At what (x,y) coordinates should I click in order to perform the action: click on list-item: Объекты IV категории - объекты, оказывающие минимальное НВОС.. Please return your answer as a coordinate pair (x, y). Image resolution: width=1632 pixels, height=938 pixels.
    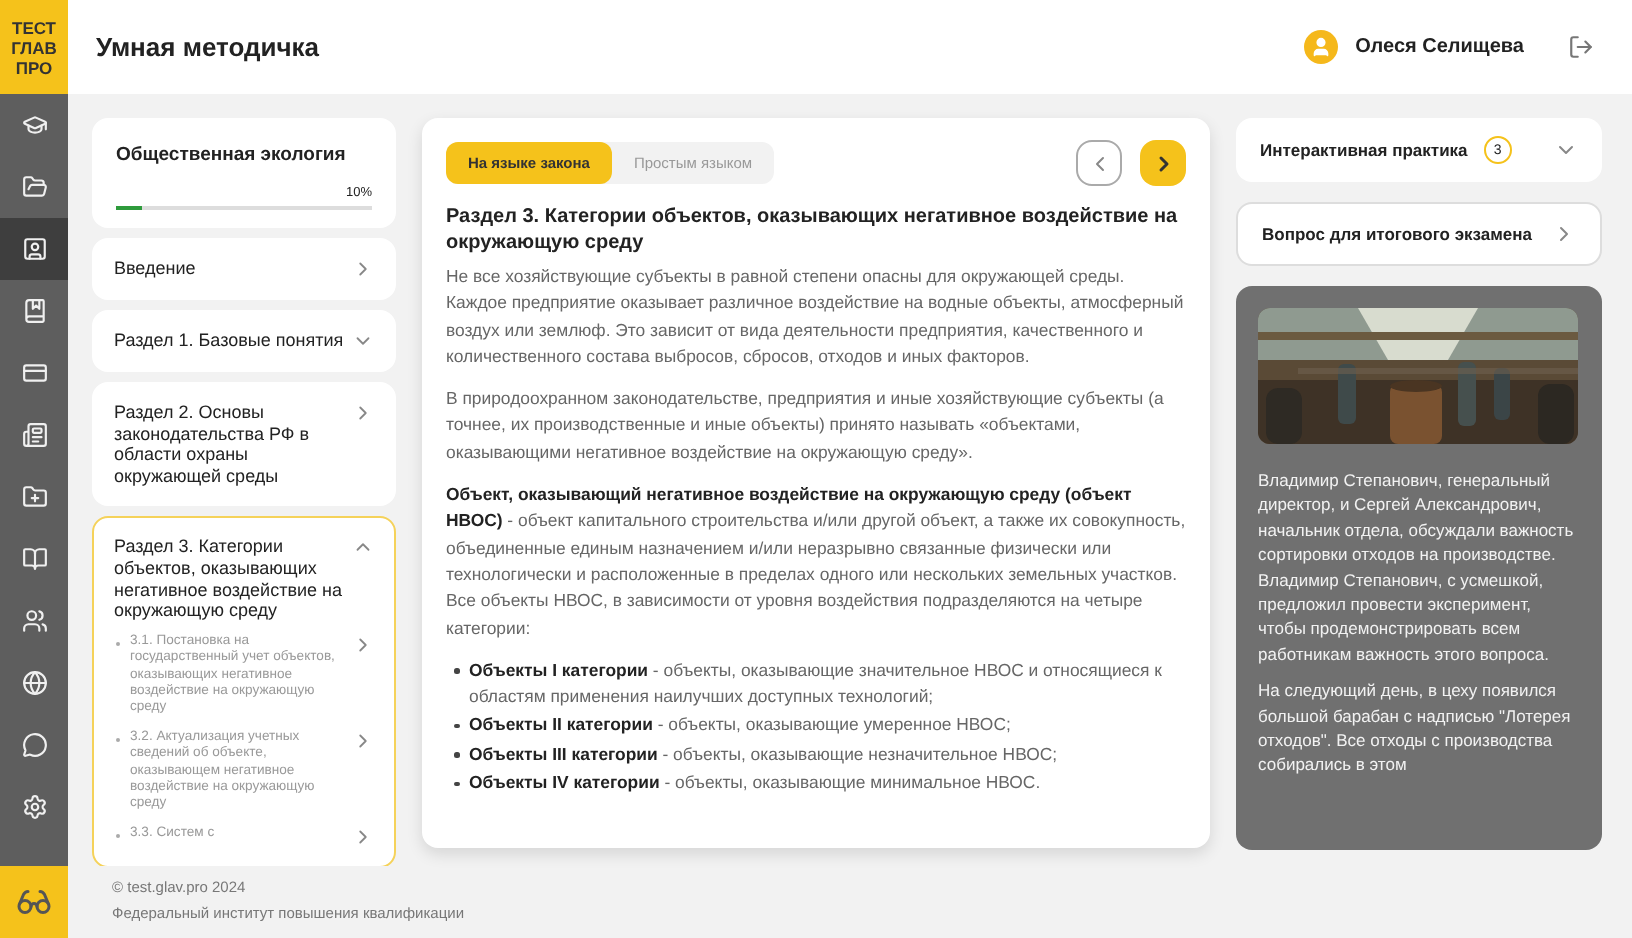
    Looking at the image, I should click on (755, 783).